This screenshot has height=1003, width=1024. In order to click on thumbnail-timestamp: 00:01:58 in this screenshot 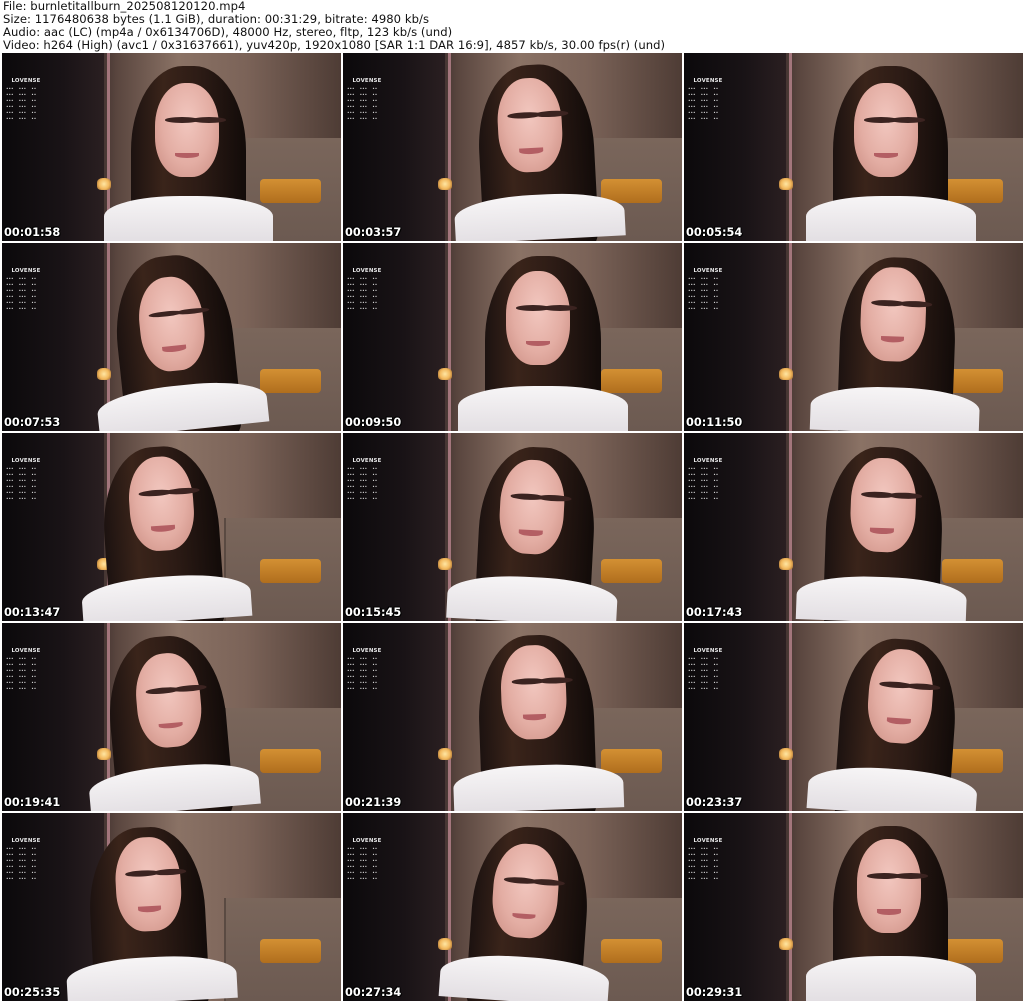, I will do `click(32, 232)`.